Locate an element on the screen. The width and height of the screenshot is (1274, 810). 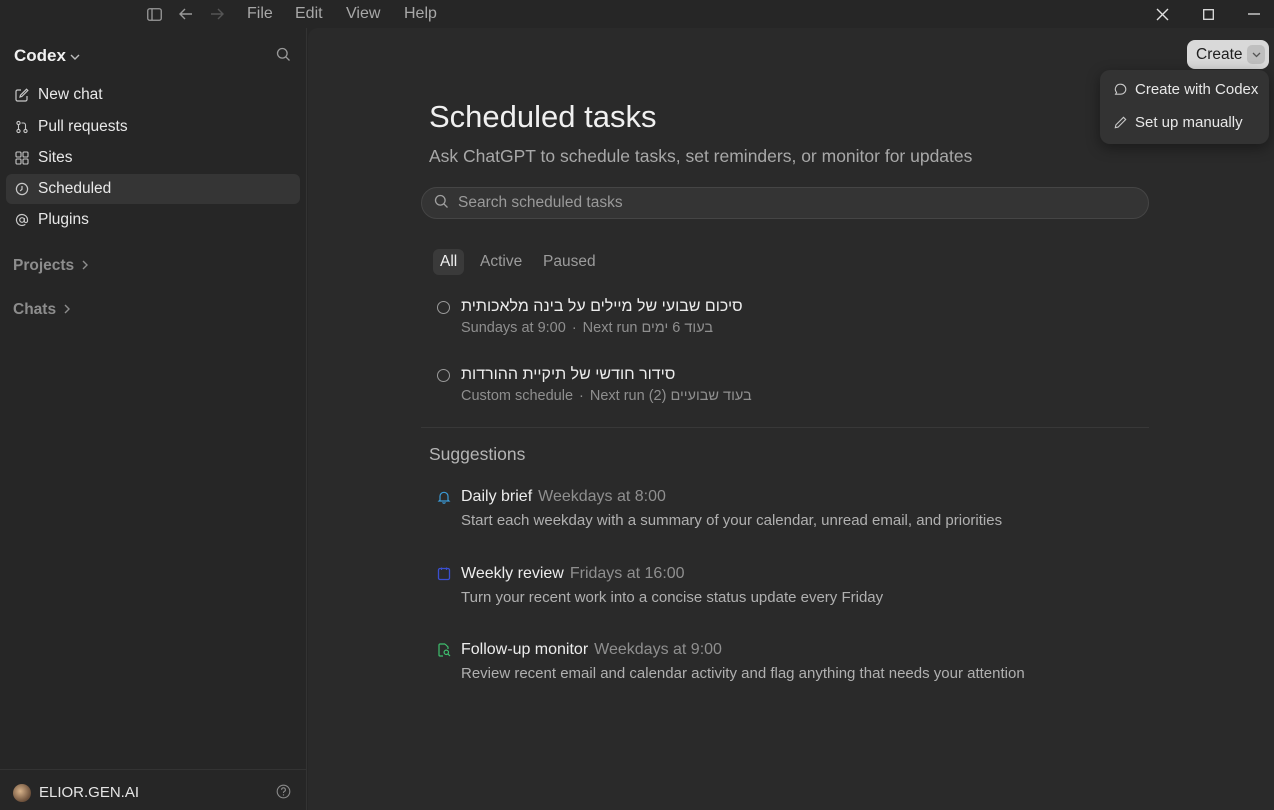
workspace-switcher: Codex is located at coordinates (47, 56).